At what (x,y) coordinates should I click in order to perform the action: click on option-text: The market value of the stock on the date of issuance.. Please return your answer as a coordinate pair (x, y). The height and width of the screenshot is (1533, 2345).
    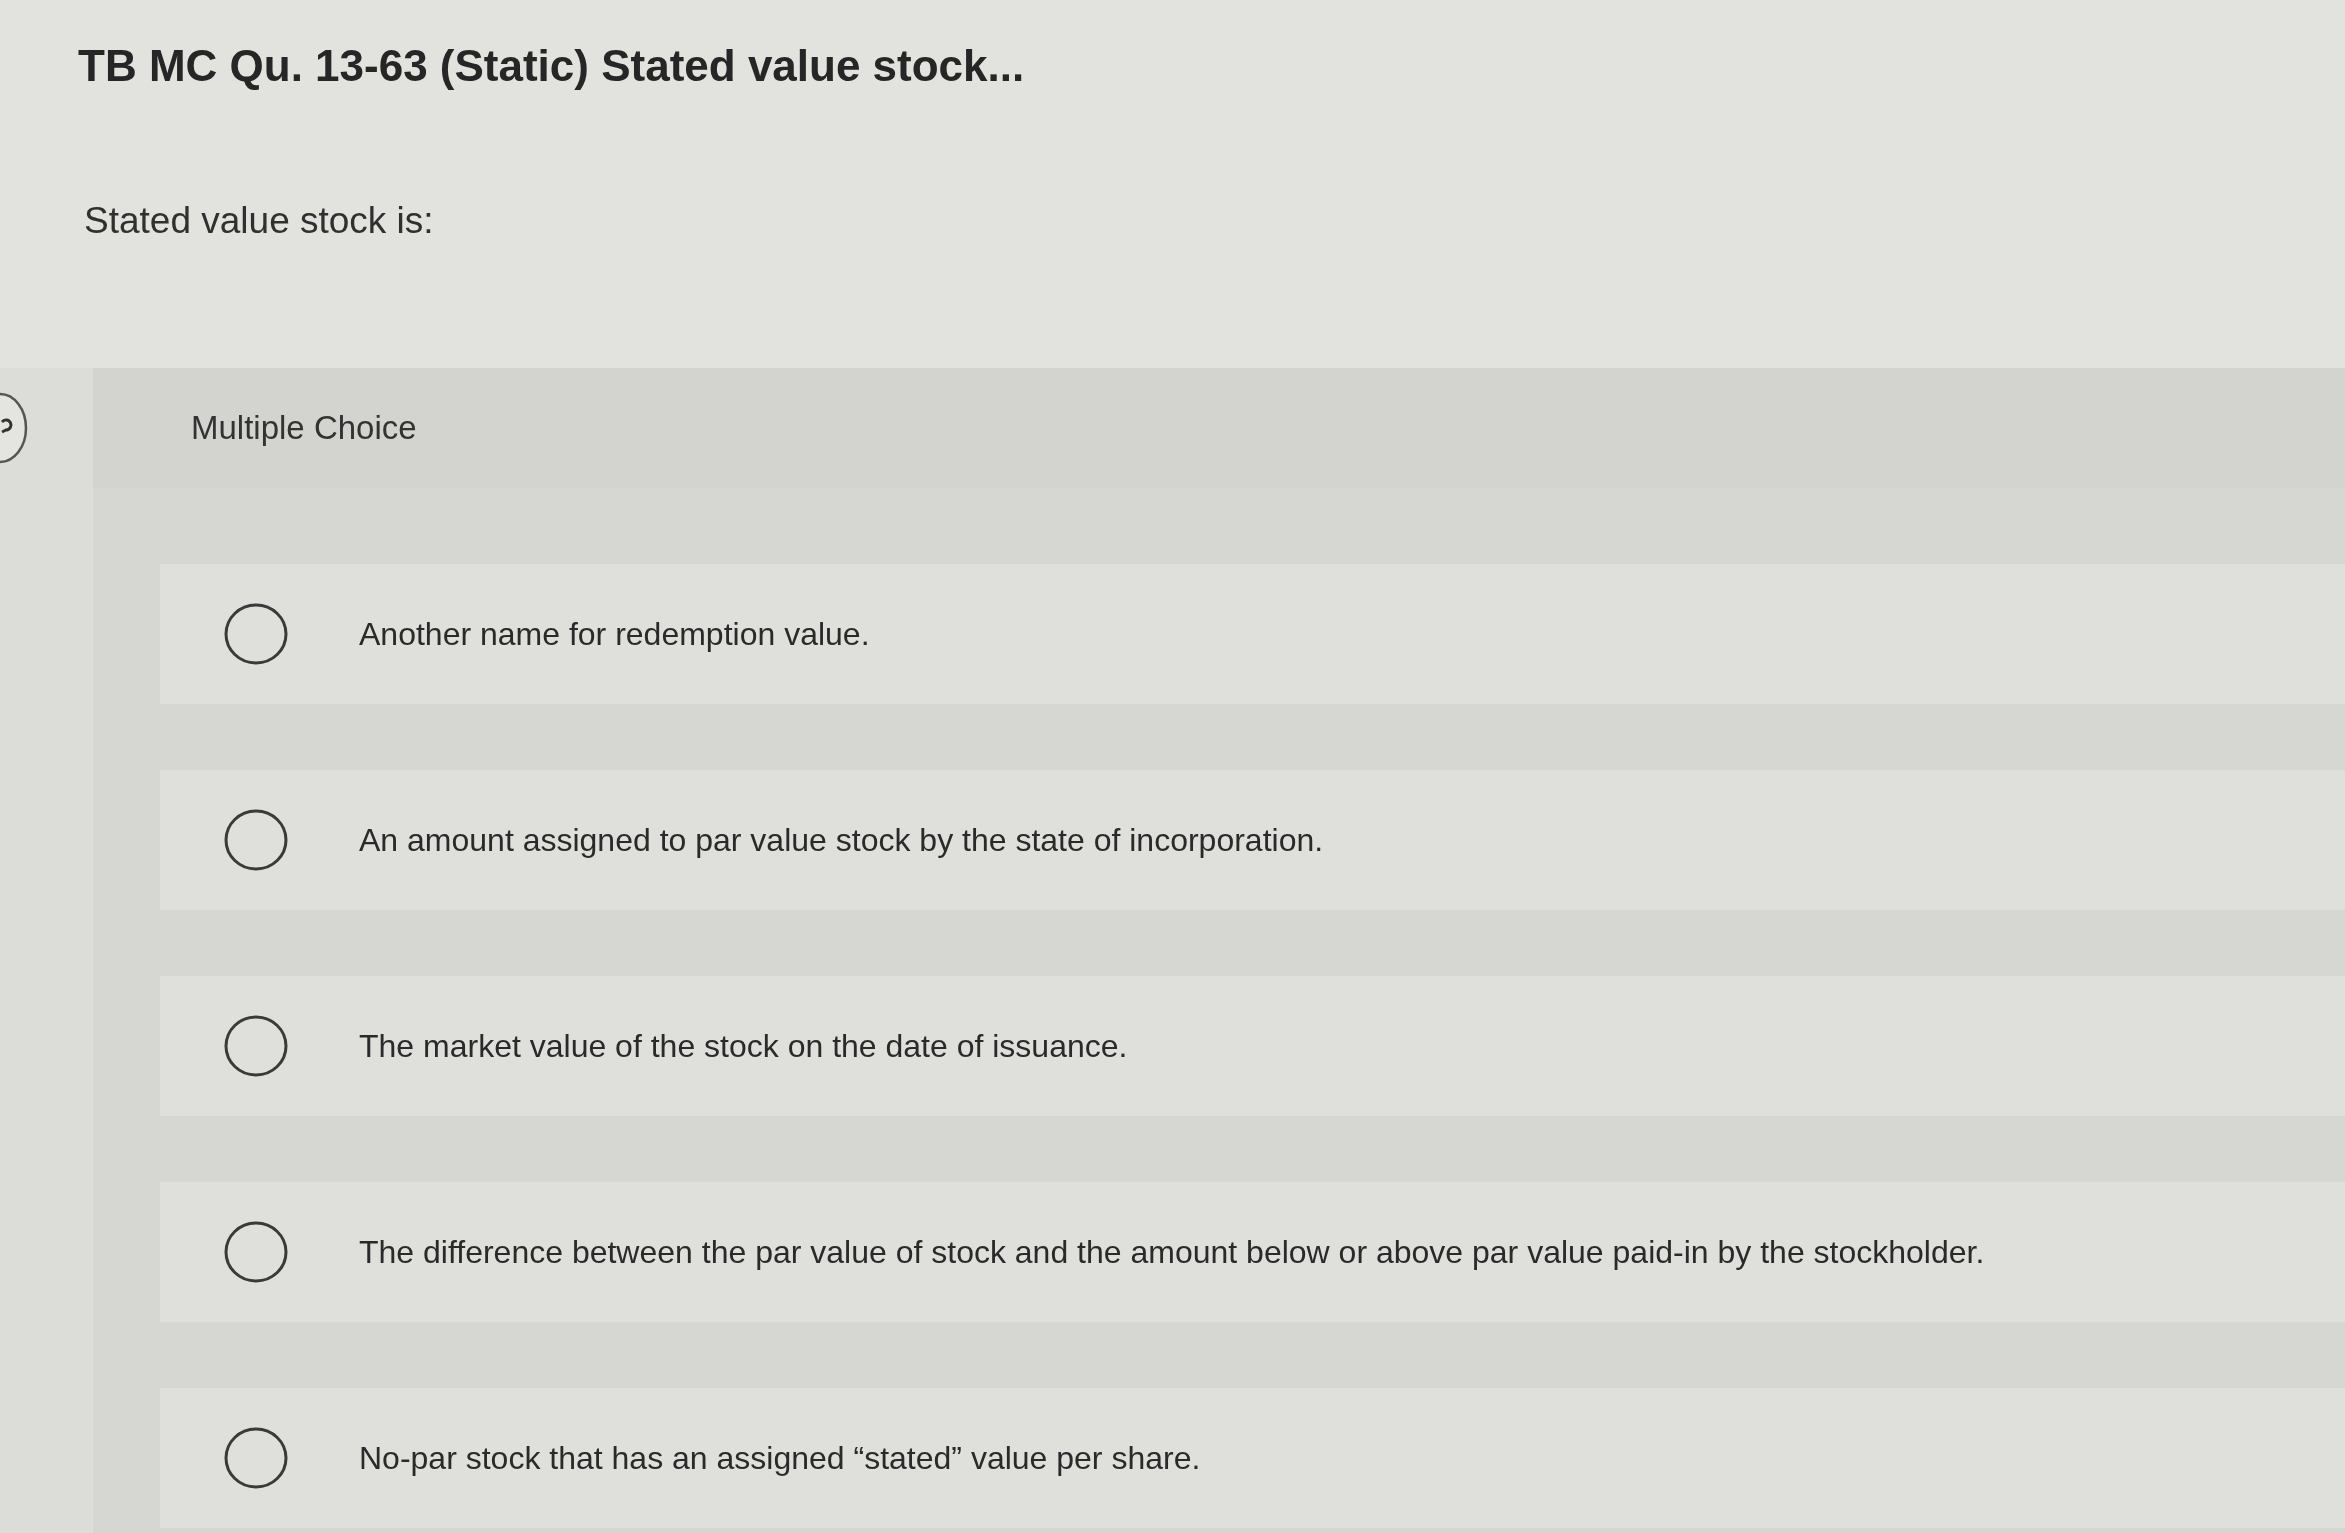
    Looking at the image, I should click on (743, 1046).